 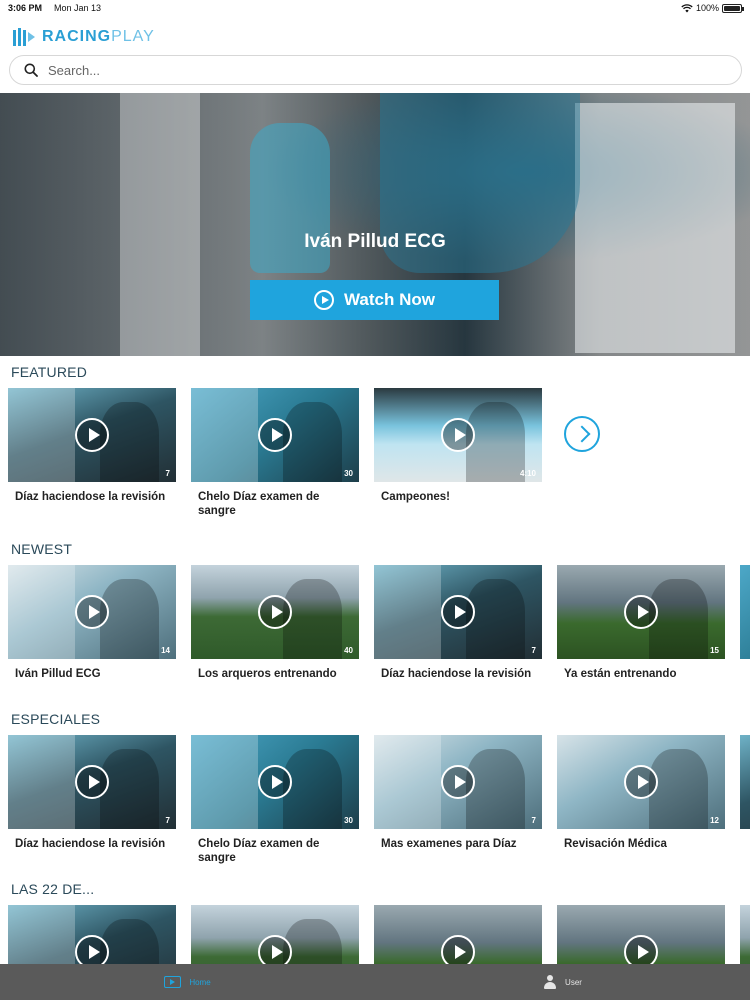 I want to click on video-card: 4:10 Campeones!, so click(x=458, y=446).